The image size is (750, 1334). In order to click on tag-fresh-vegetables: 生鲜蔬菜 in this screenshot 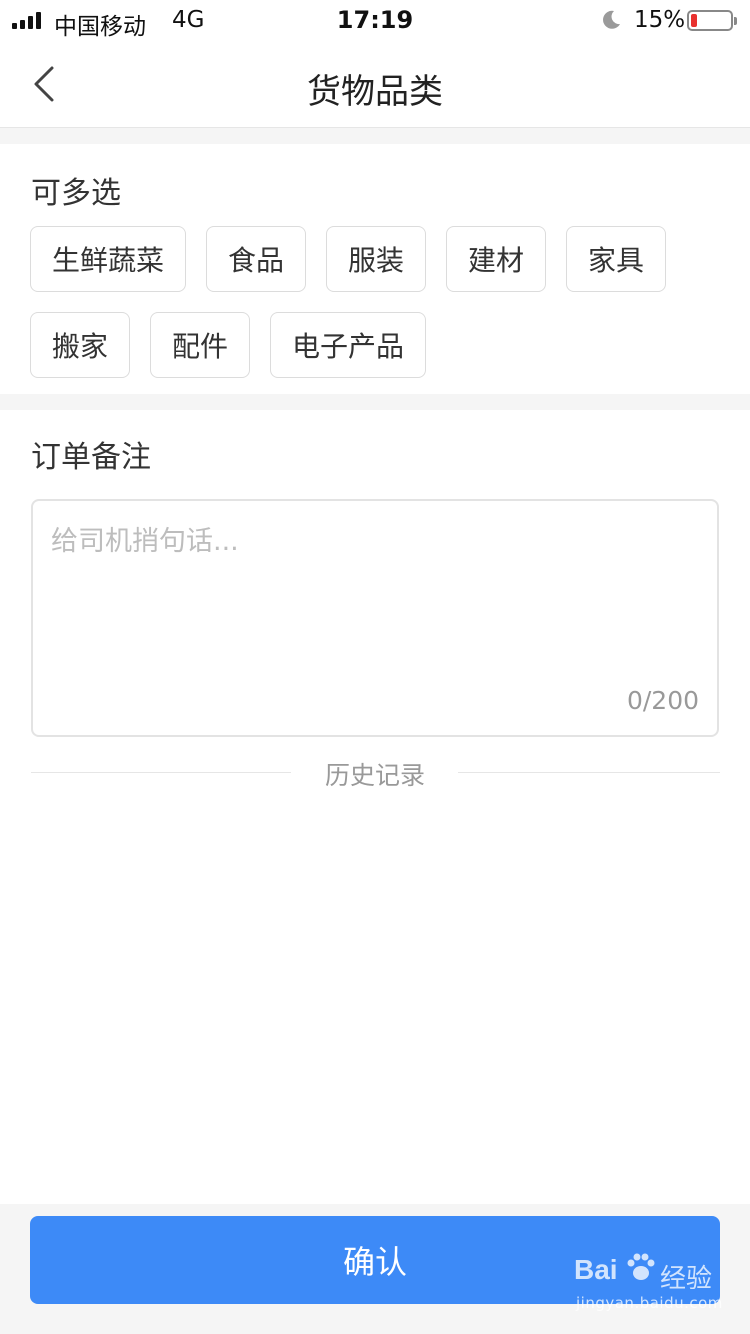, I will do `click(108, 259)`.